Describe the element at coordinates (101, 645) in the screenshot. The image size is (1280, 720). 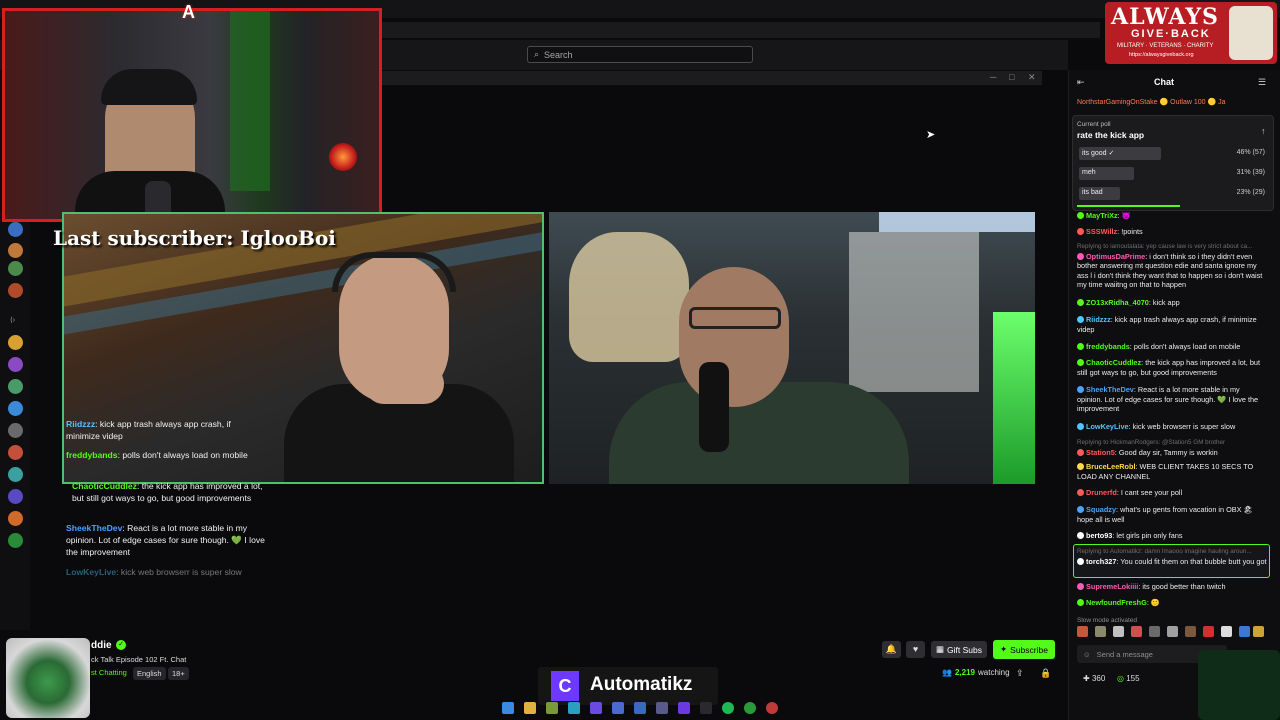
I see `streamer-name: ddie` at that location.